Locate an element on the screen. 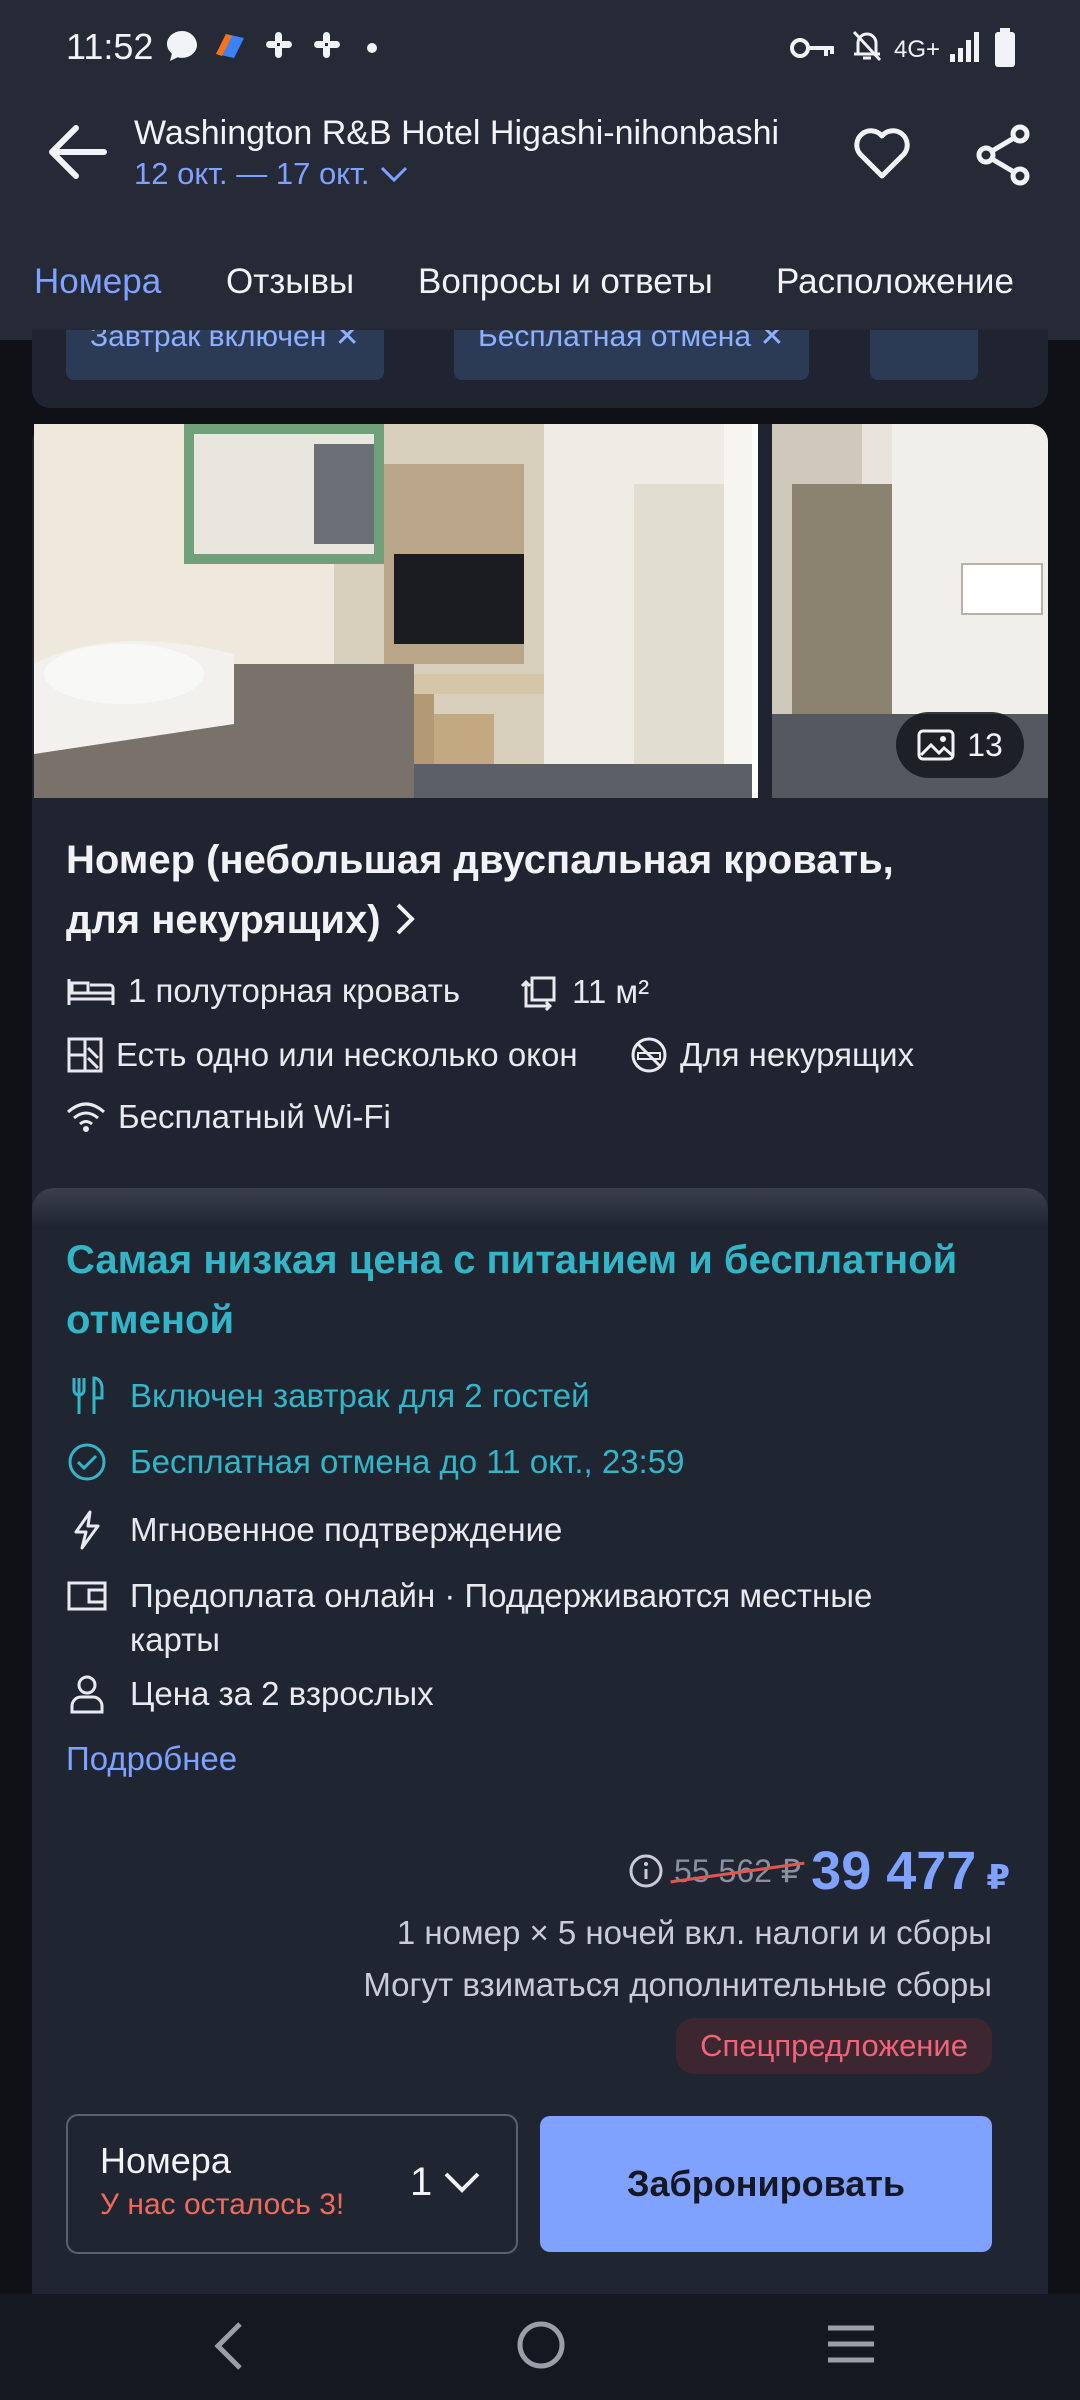 The width and height of the screenshot is (1080, 2400). filter-chip-breakfast: Завтрак включен ✕ is located at coordinates (225, 355).